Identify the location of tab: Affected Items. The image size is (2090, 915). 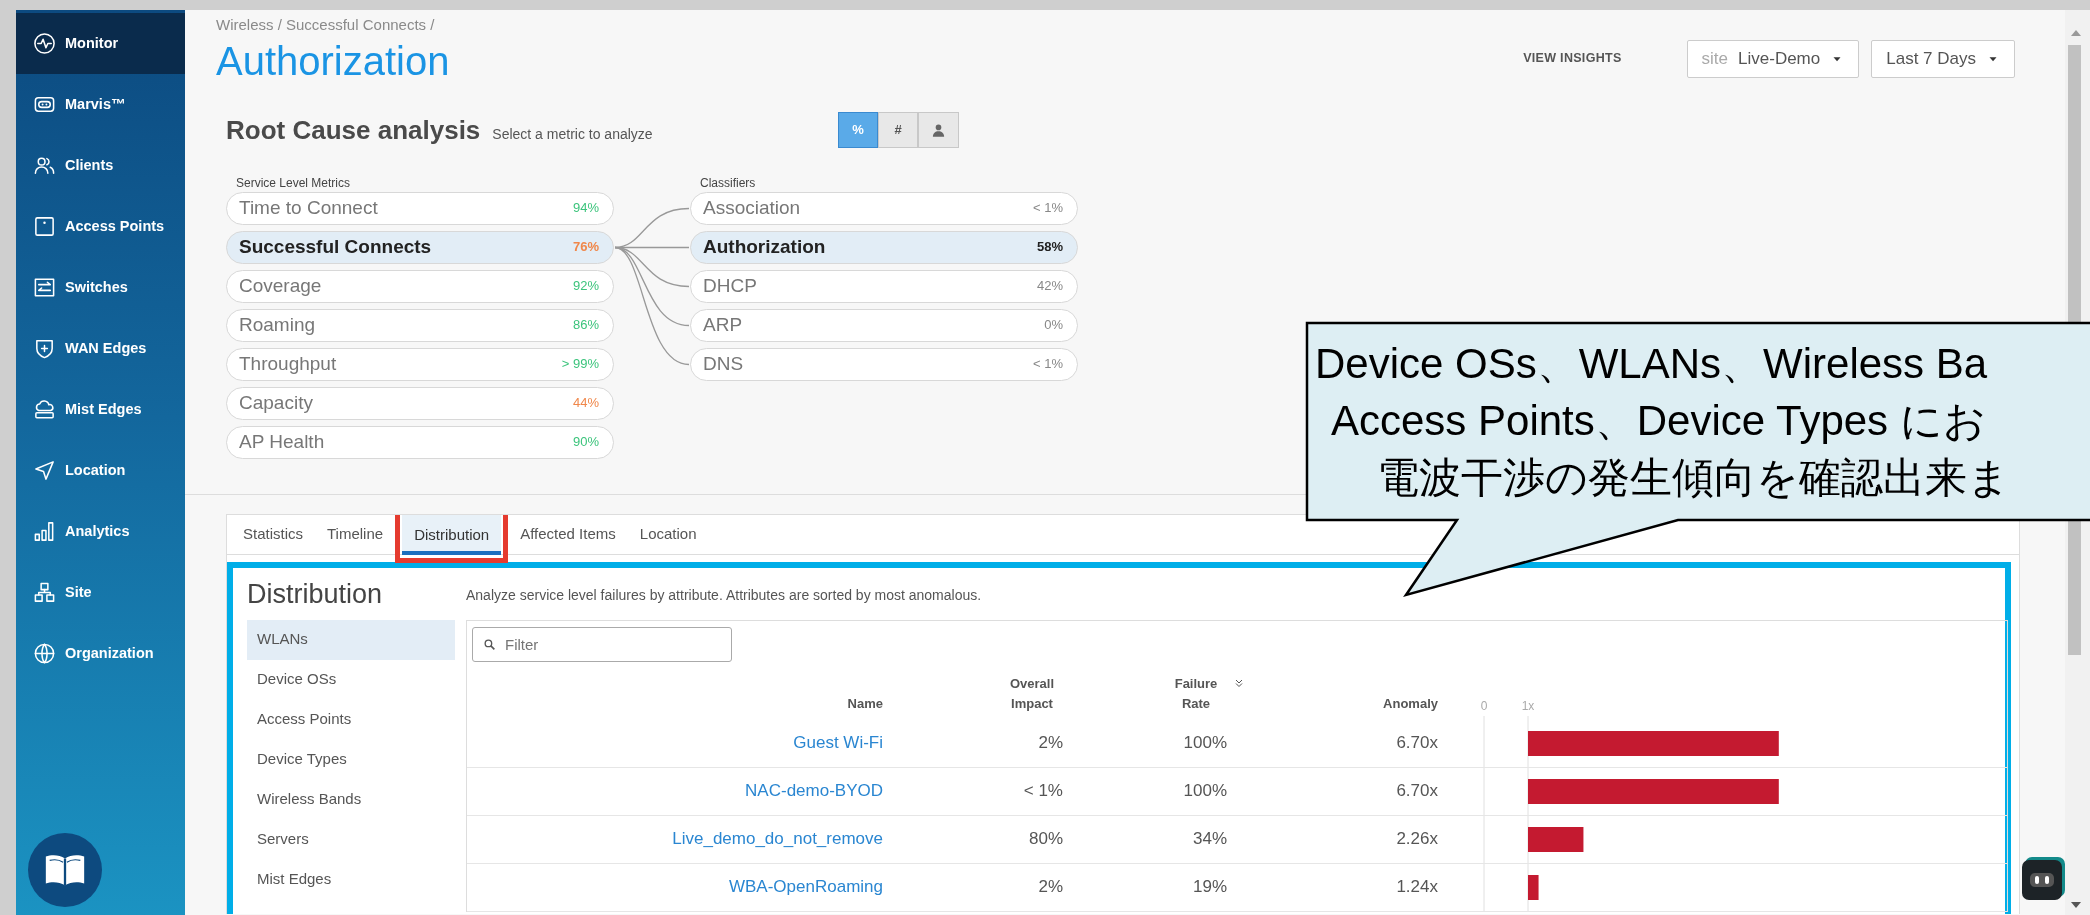
(568, 534).